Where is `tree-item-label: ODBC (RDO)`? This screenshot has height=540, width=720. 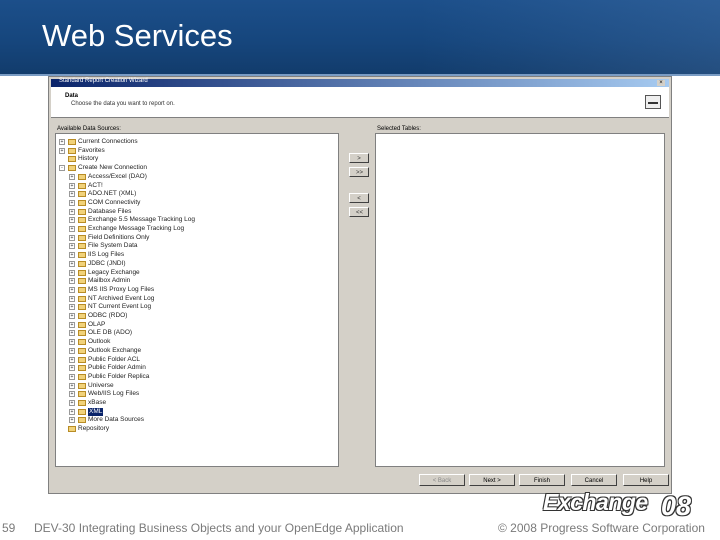 tree-item-label: ODBC (RDO) is located at coordinates (108, 315).